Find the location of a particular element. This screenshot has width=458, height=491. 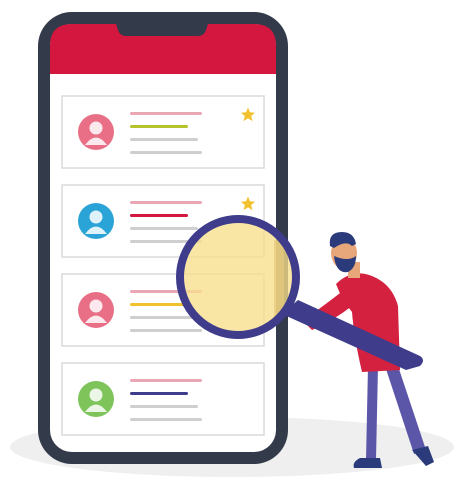

person-left-leg is located at coordinates (372, 413).